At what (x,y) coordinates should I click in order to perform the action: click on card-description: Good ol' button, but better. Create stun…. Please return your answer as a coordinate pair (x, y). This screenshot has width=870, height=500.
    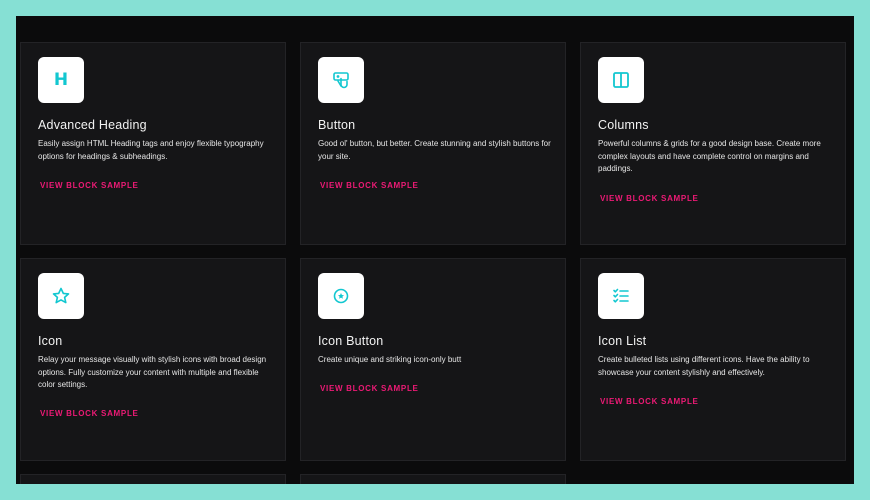
    Looking at the image, I should click on (434, 150).